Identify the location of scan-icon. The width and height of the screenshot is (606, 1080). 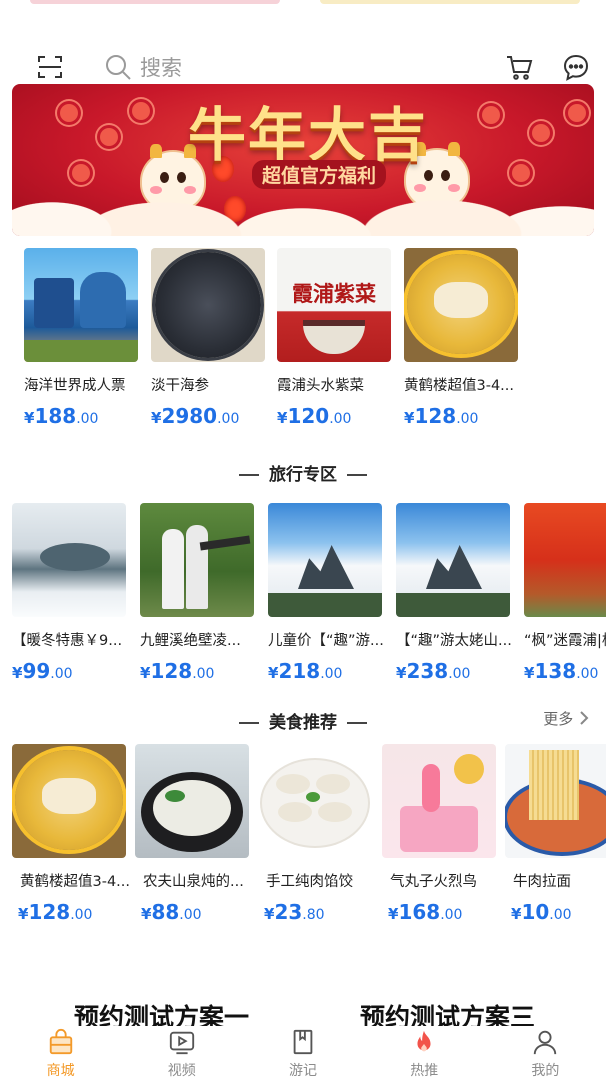
(50, 67).